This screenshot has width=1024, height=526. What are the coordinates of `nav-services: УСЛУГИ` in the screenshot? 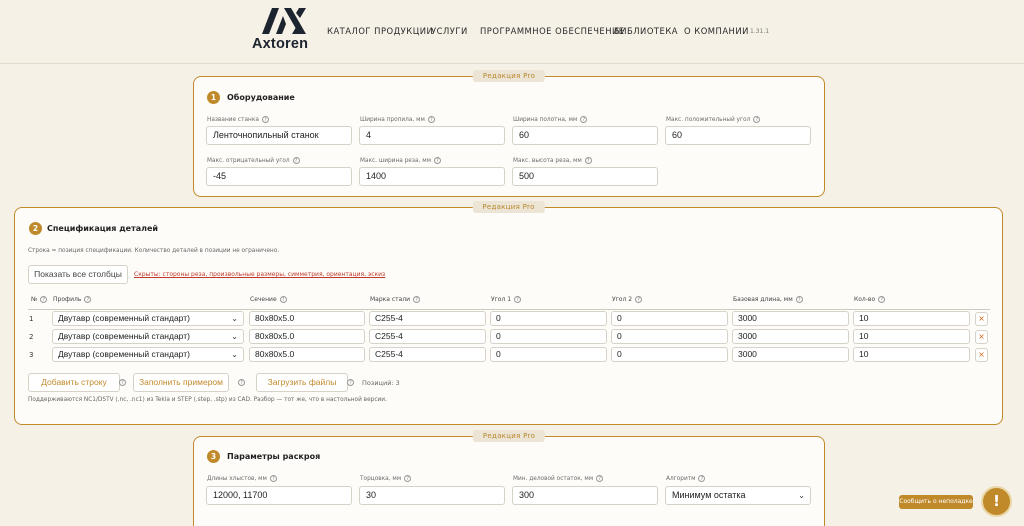 It's located at (449, 31).